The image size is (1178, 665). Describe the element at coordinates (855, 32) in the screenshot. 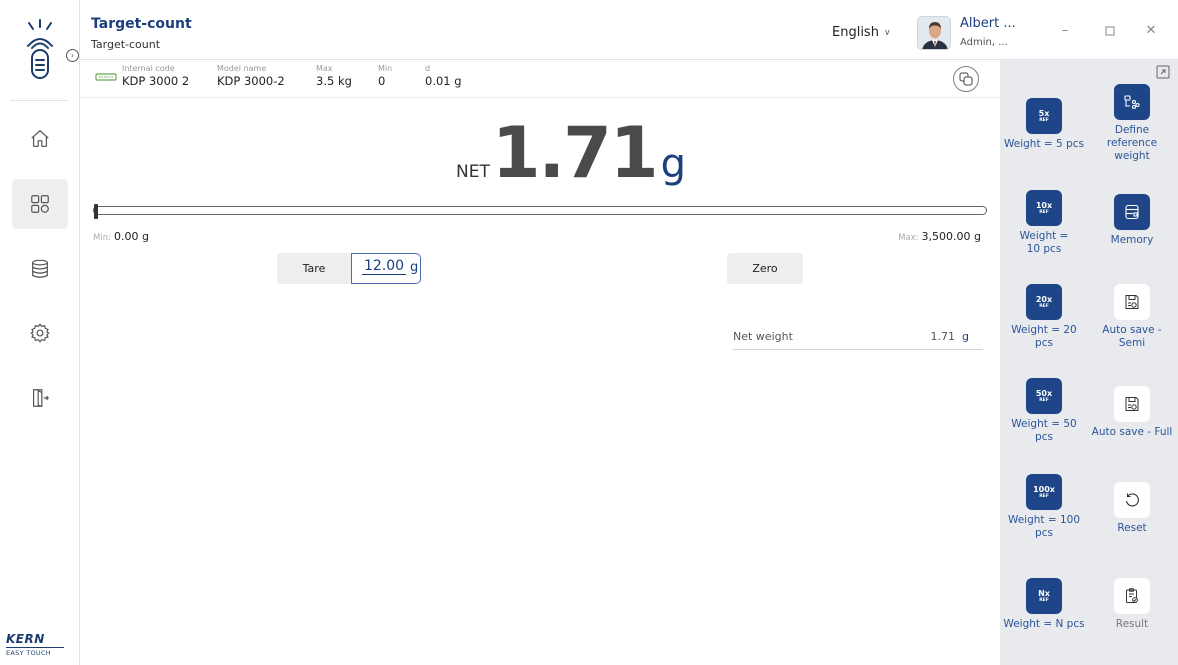

I see `language-label: English` at that location.